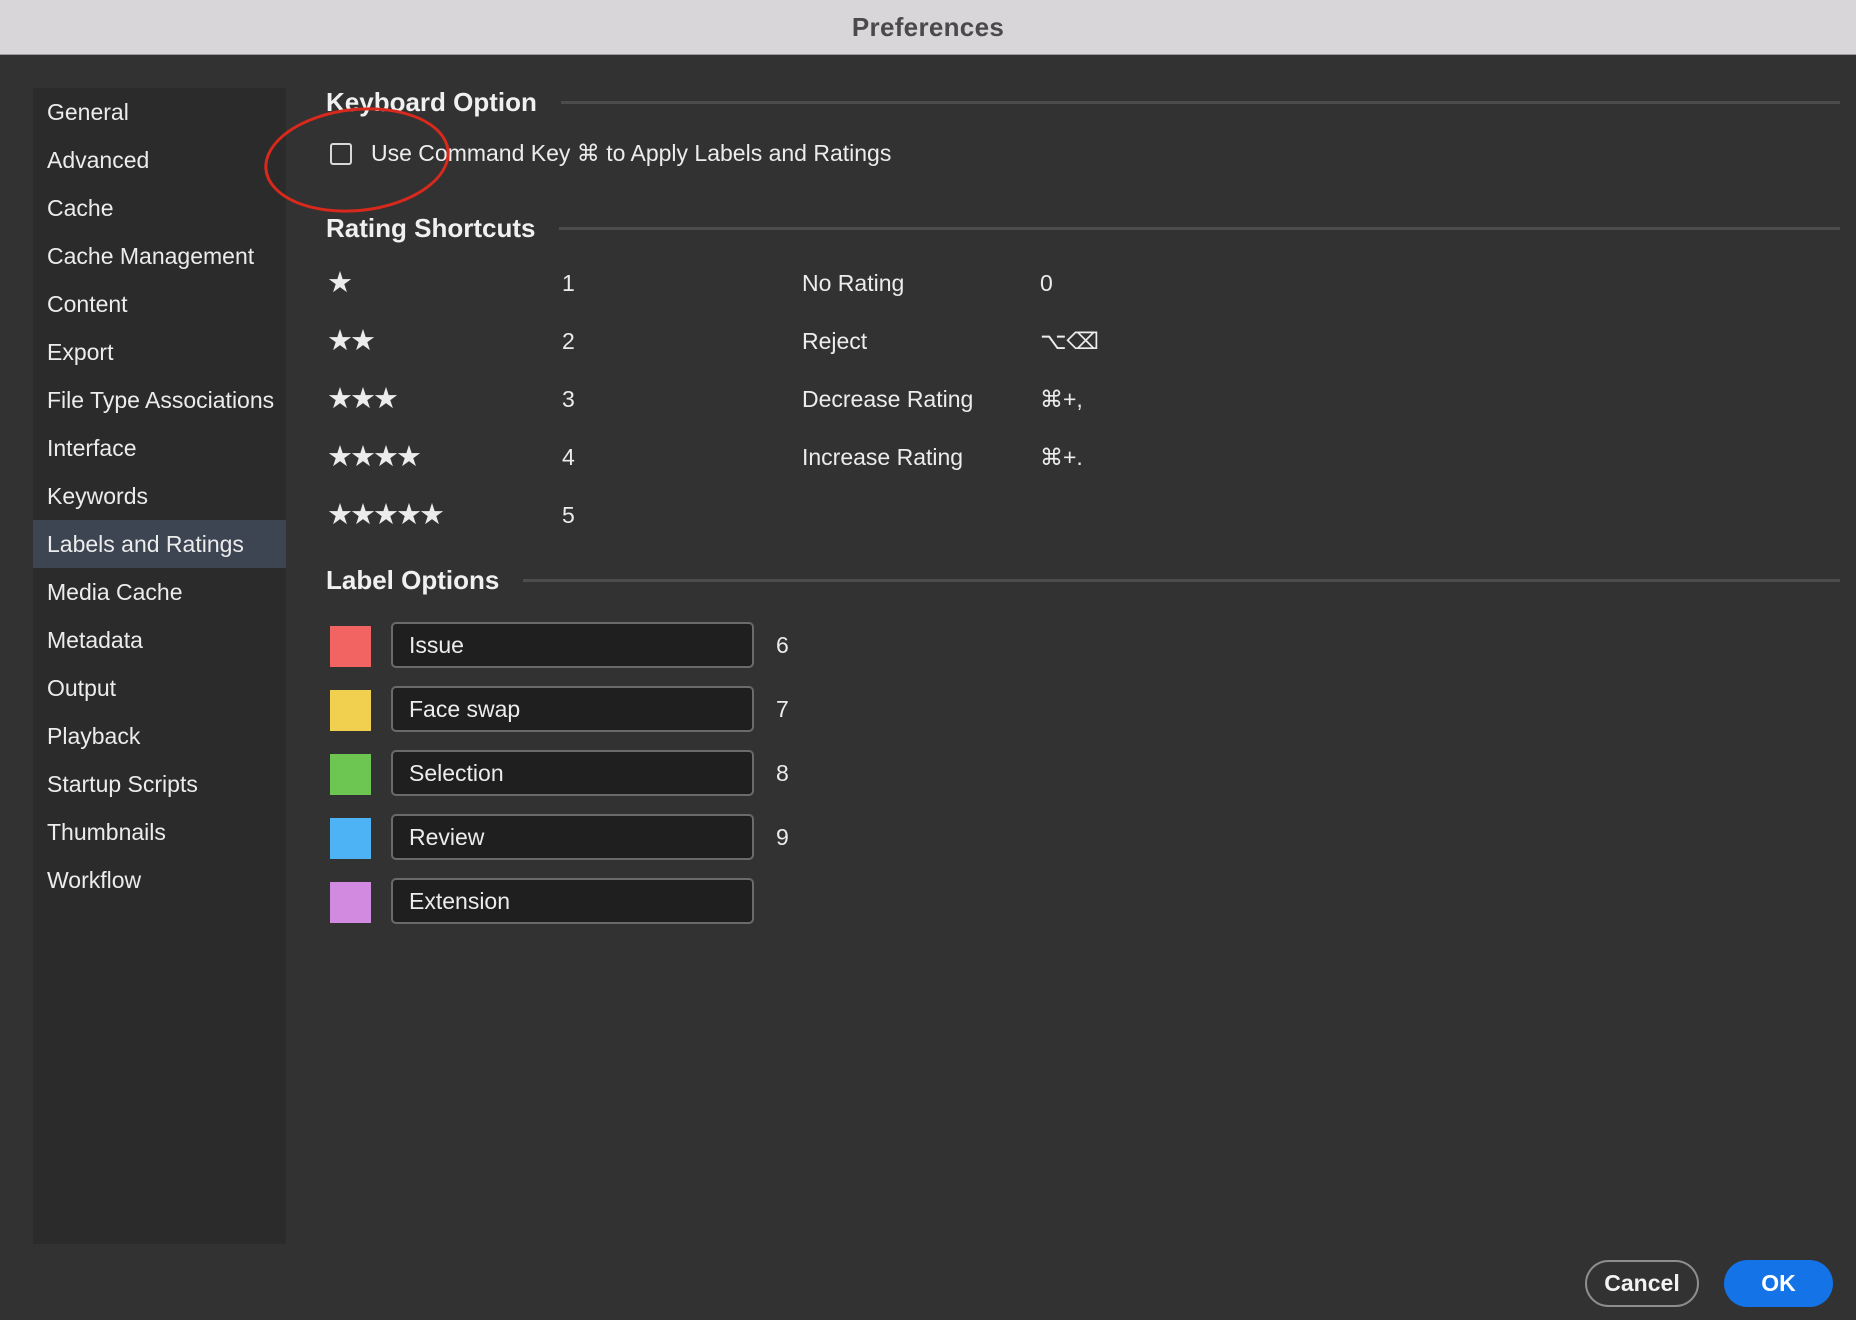 This screenshot has height=1320, width=1856. Describe the element at coordinates (572, 709) in the screenshot. I see `label-name-input-face-swap` at that location.